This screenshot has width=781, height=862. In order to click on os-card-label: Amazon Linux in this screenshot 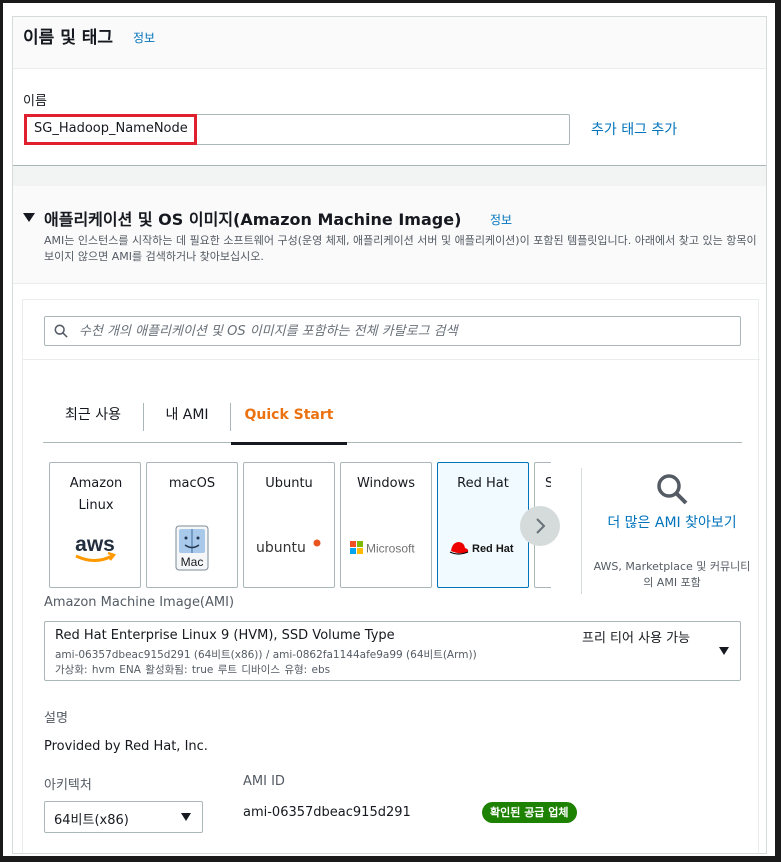, I will do `click(96, 494)`.